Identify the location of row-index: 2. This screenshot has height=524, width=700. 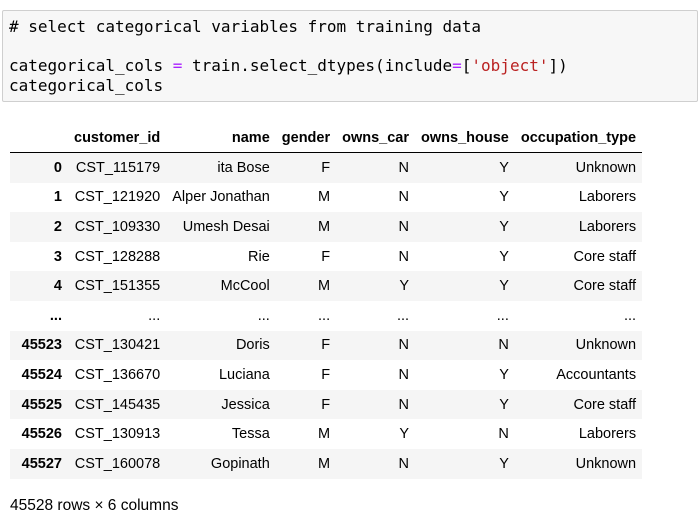
(57, 226).